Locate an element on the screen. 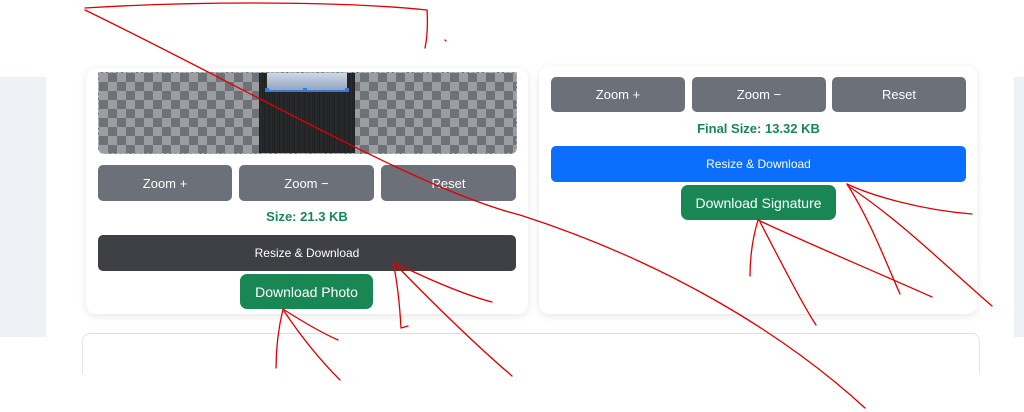  page-background-left is located at coordinates (23, 207).